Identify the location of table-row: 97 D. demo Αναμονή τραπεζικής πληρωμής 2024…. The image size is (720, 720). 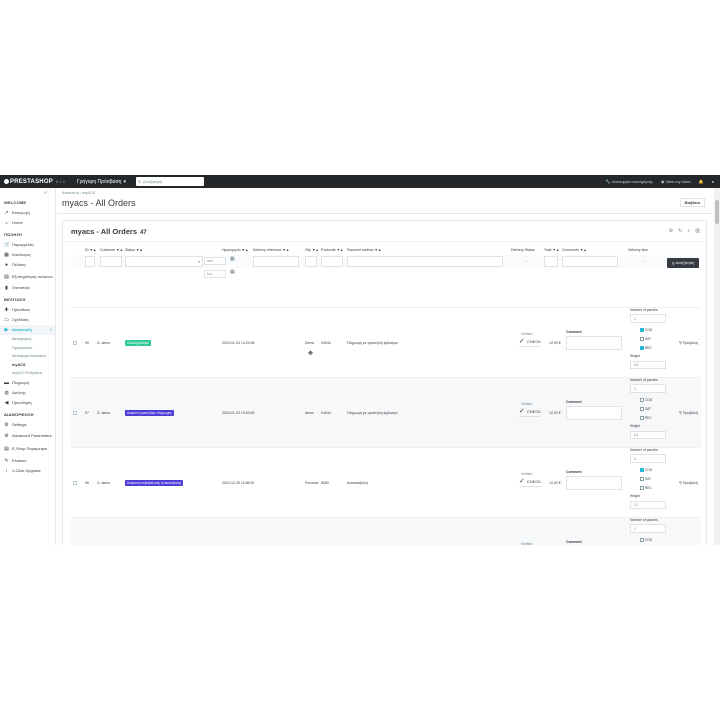
(386, 412).